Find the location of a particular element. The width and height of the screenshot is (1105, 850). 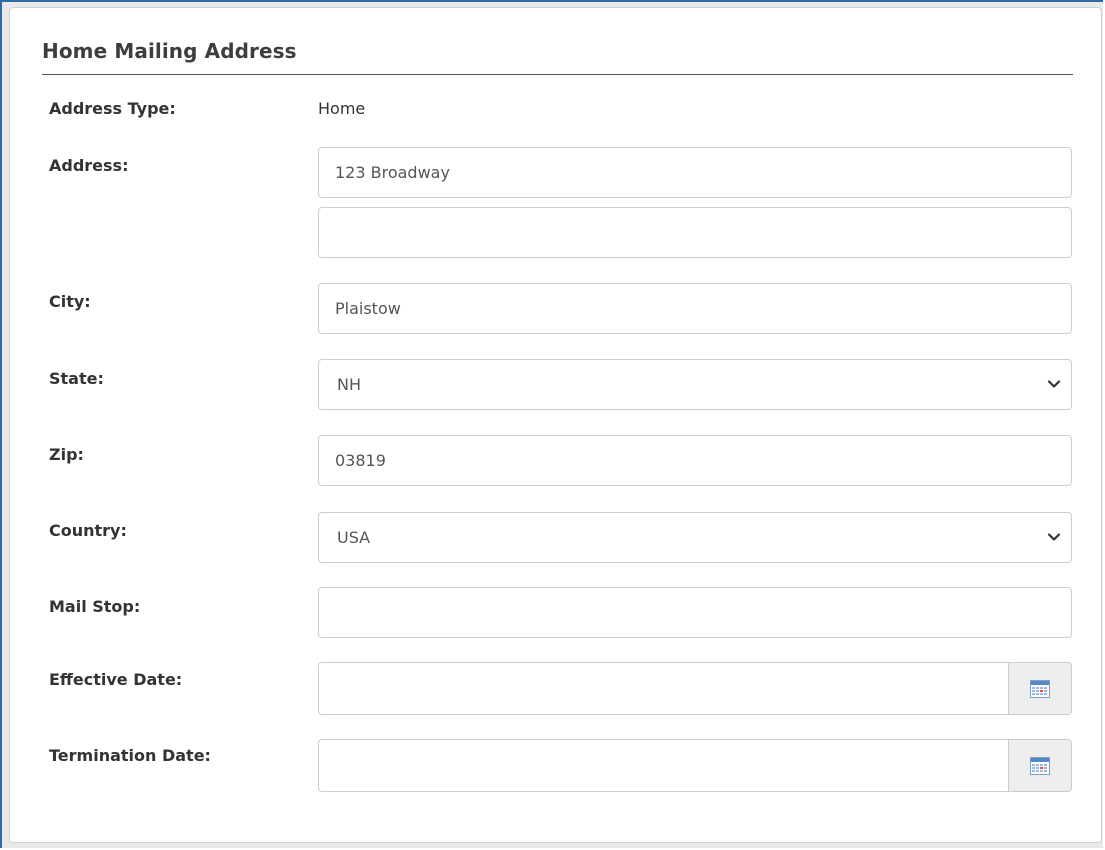

section-divider is located at coordinates (557, 74).